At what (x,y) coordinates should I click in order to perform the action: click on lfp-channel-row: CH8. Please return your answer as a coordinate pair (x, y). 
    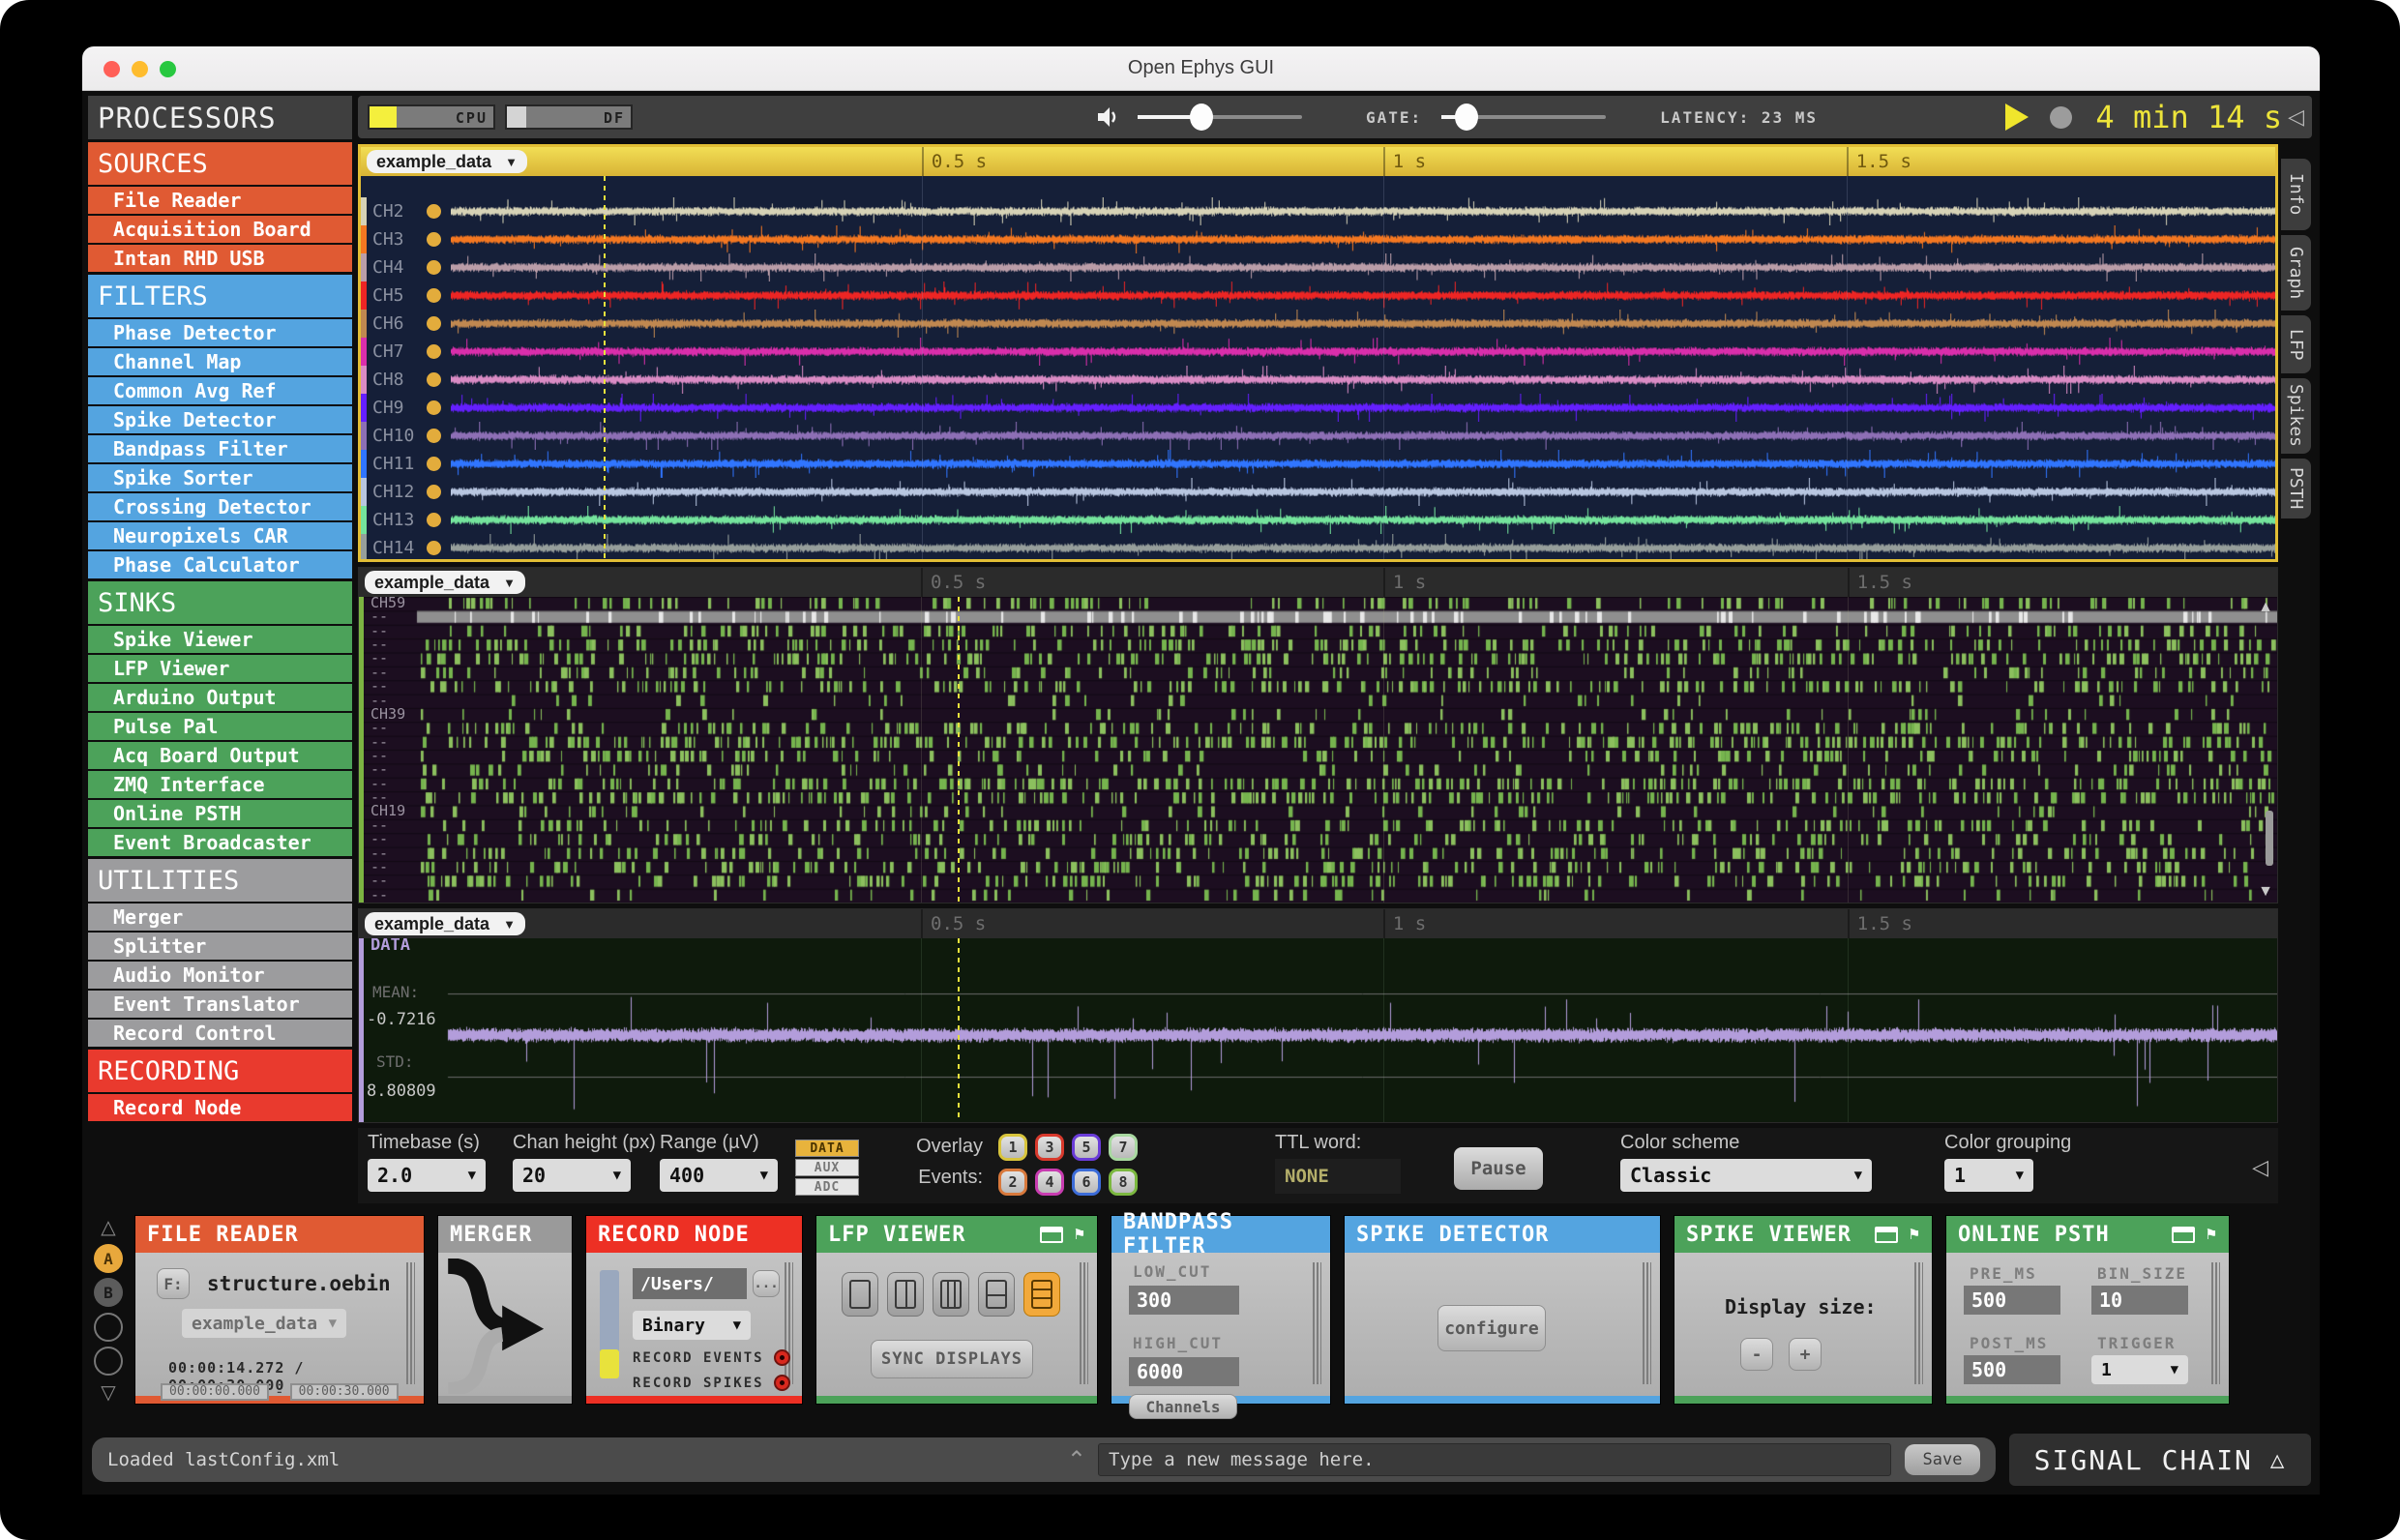
    Looking at the image, I should click on (1318, 380).